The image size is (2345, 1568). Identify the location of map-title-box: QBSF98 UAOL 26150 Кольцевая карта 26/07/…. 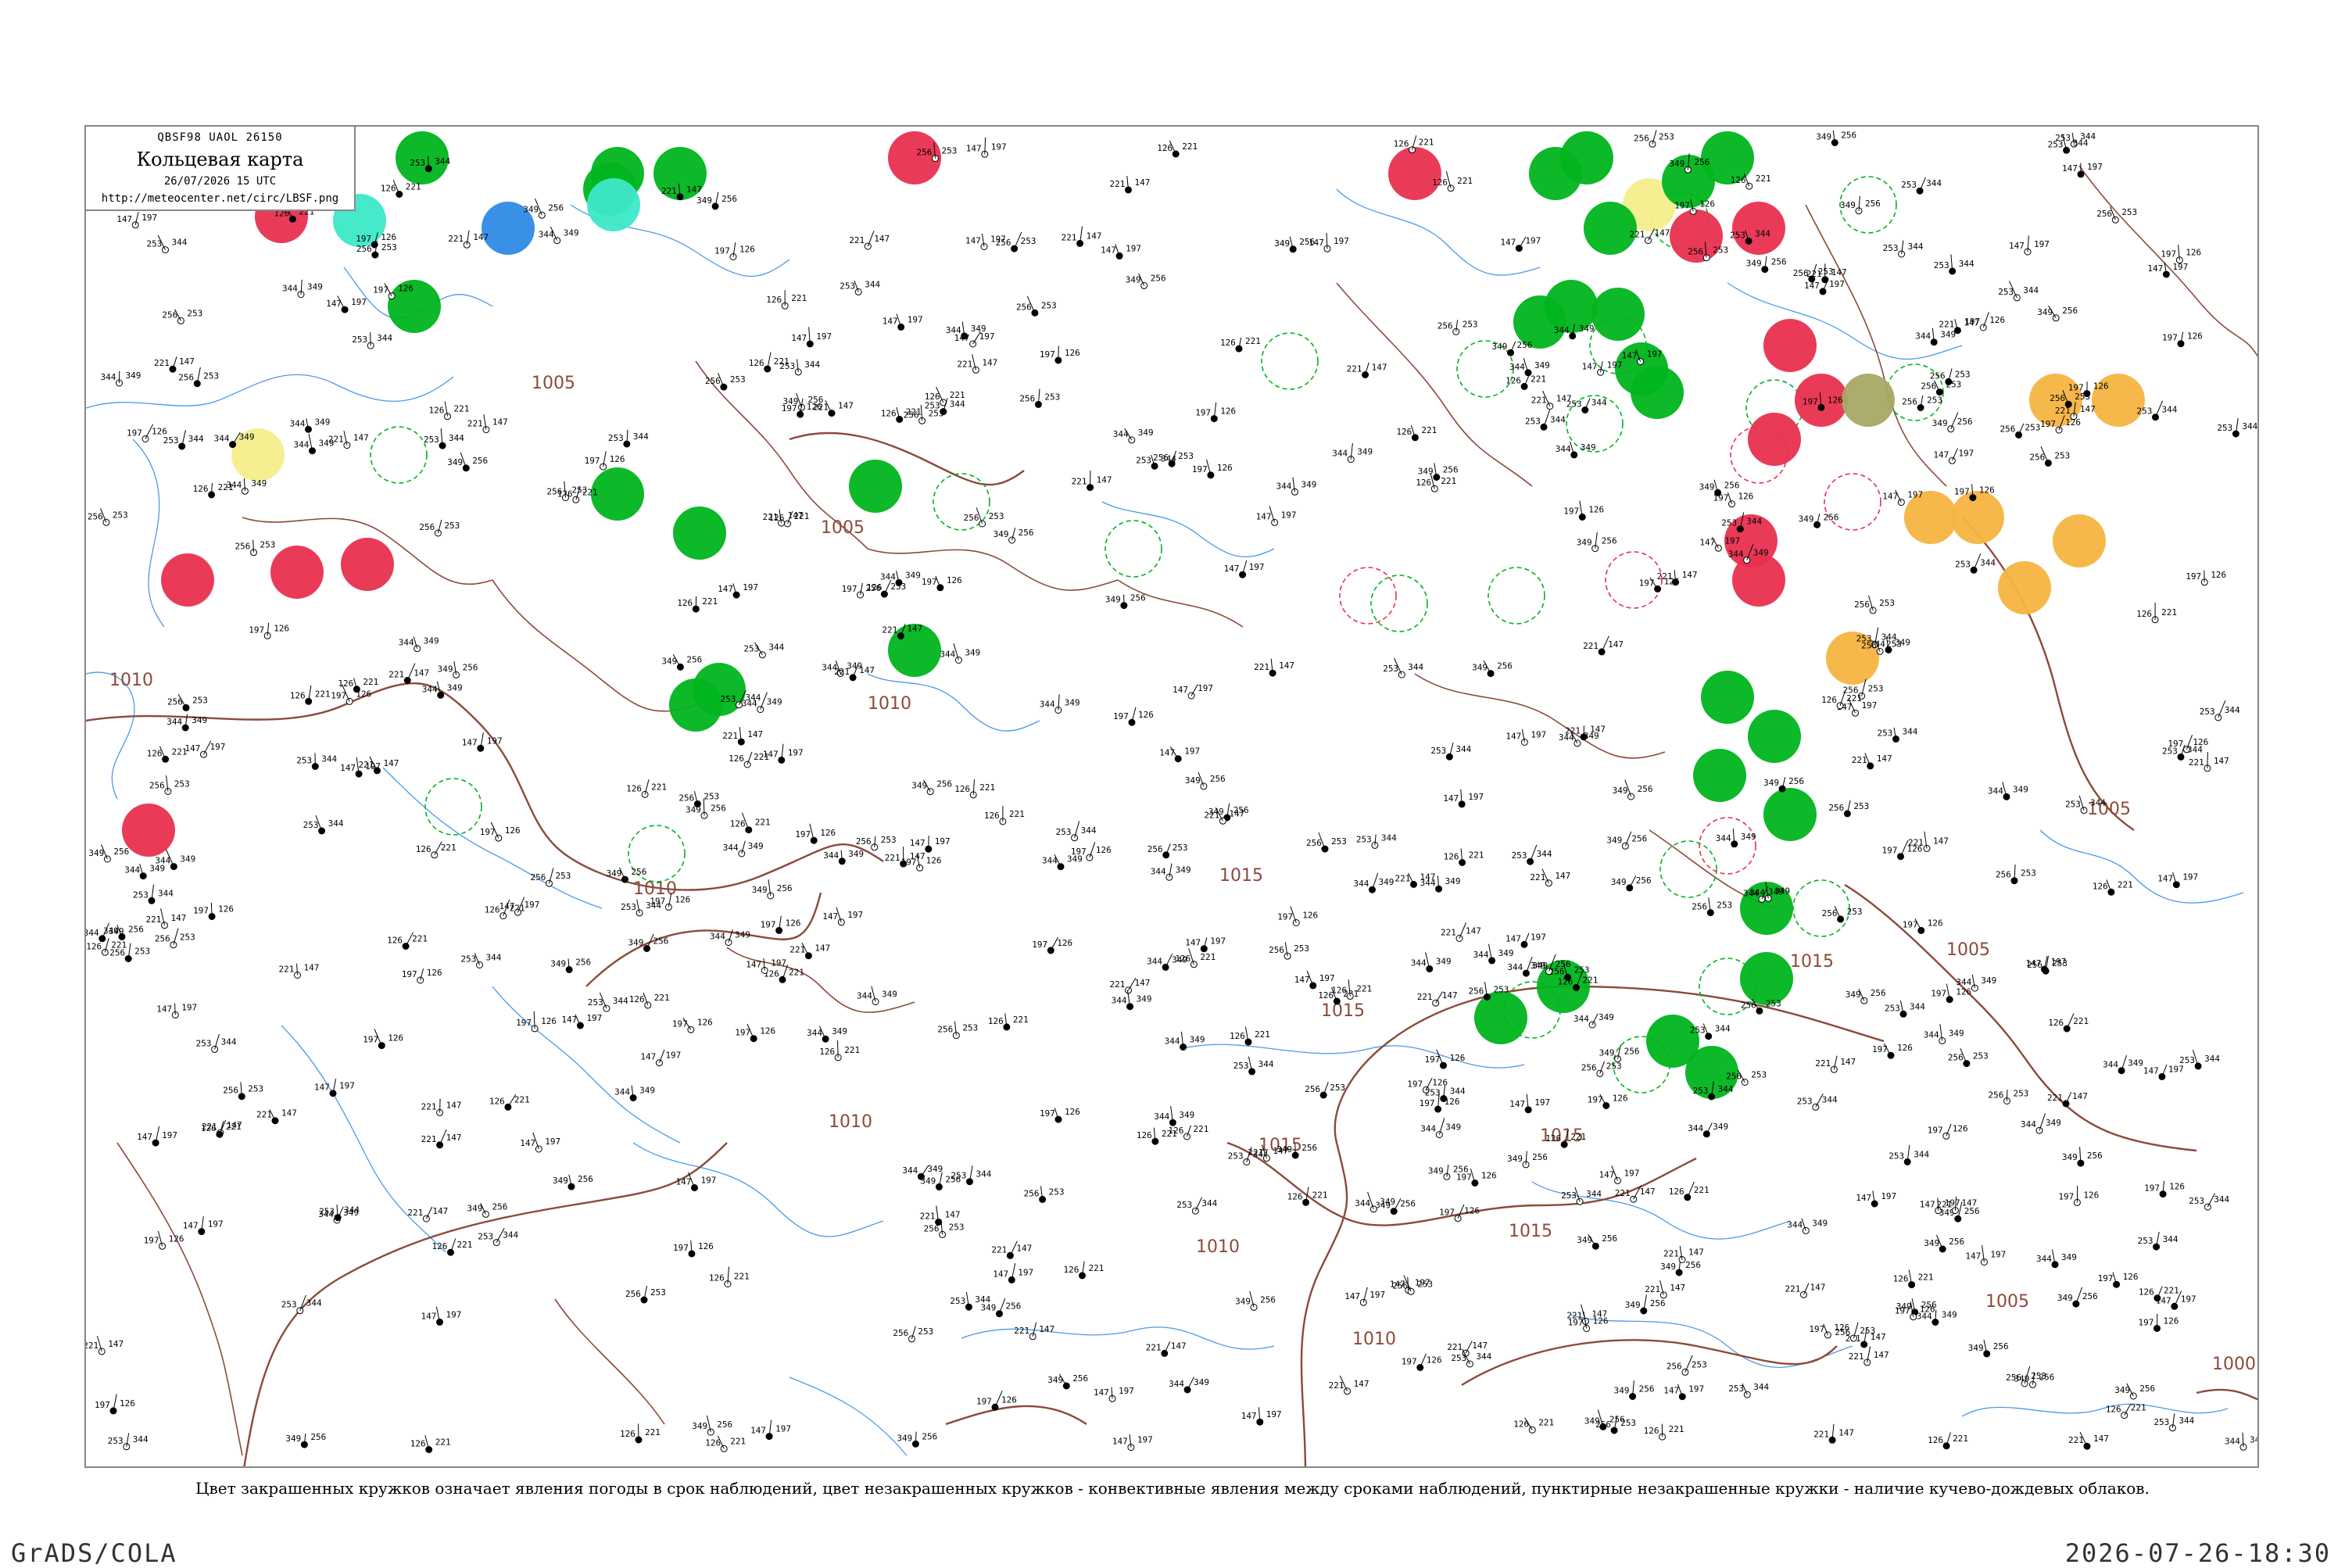
(221, 169).